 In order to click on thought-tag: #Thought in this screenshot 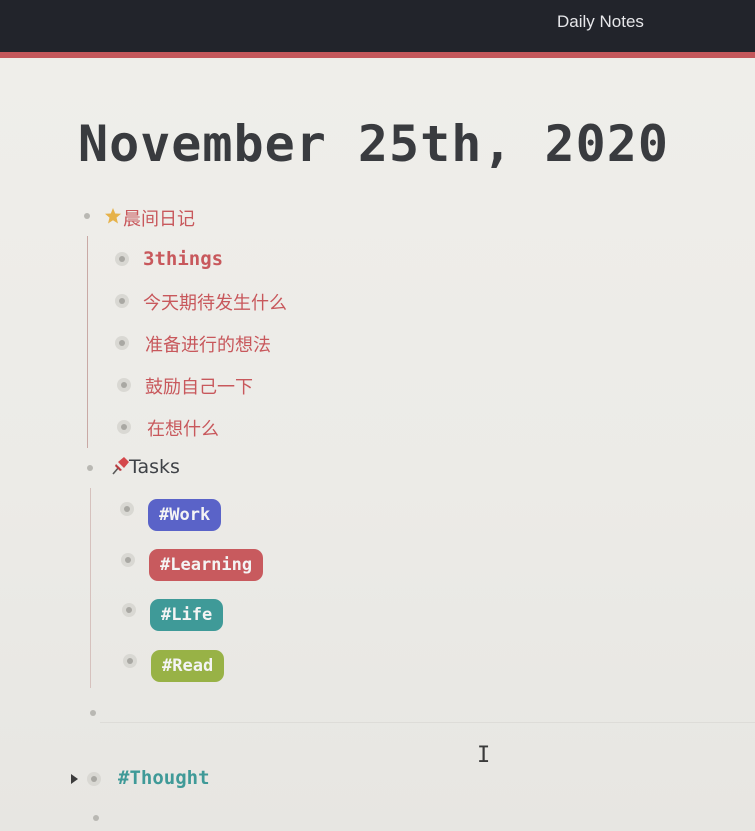, I will do `click(164, 778)`.